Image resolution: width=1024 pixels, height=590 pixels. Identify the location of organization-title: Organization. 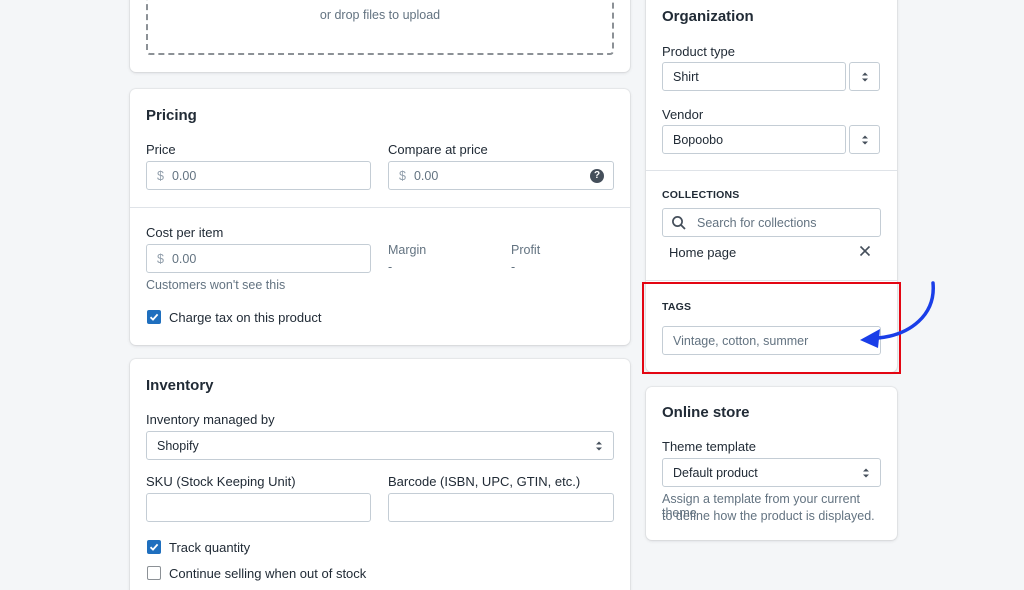
(708, 16).